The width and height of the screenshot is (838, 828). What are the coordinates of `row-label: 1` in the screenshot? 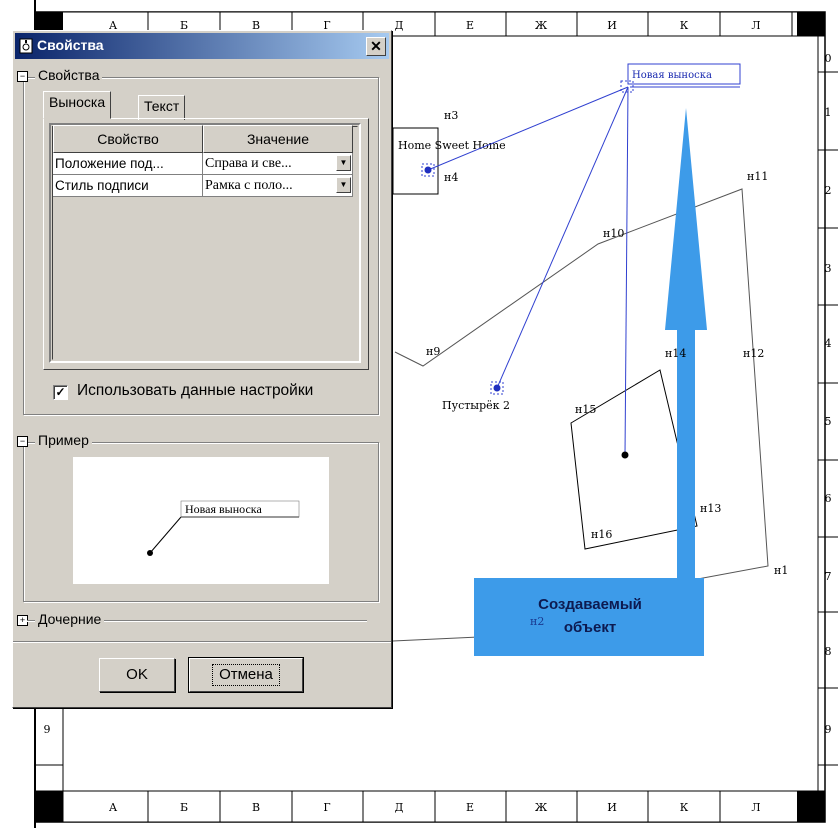 It's located at (828, 112).